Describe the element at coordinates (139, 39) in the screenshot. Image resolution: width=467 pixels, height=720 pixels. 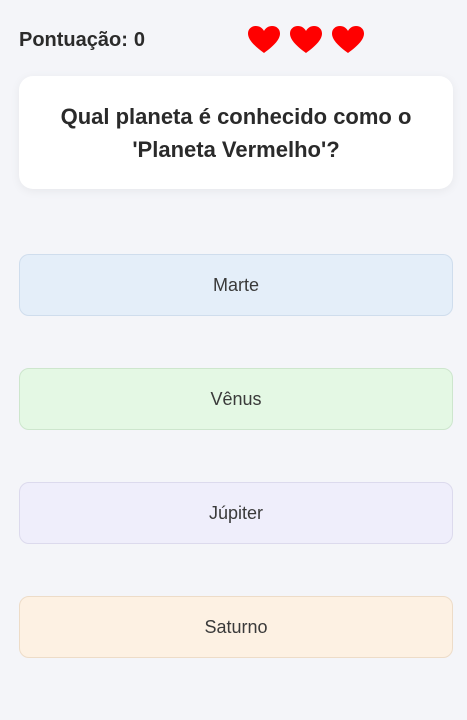
I see `score-value: 0` at that location.